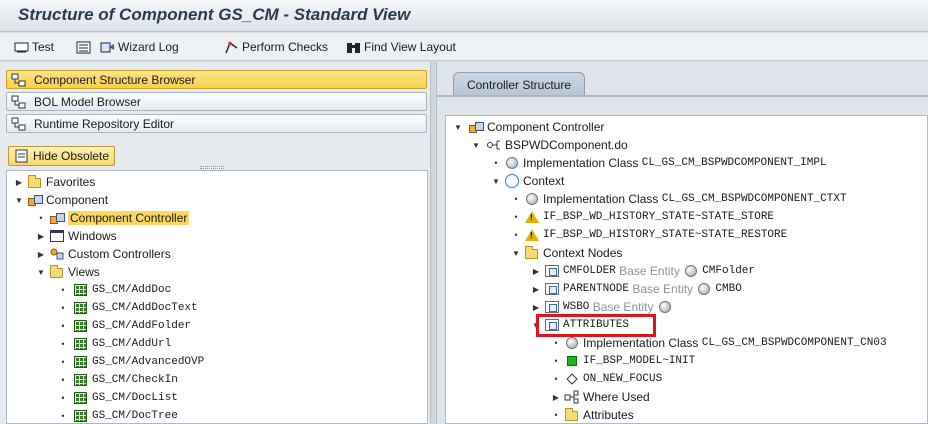 Image resolution: width=928 pixels, height=424 pixels. Describe the element at coordinates (231, 47) in the screenshot. I see `checks-icon` at that location.